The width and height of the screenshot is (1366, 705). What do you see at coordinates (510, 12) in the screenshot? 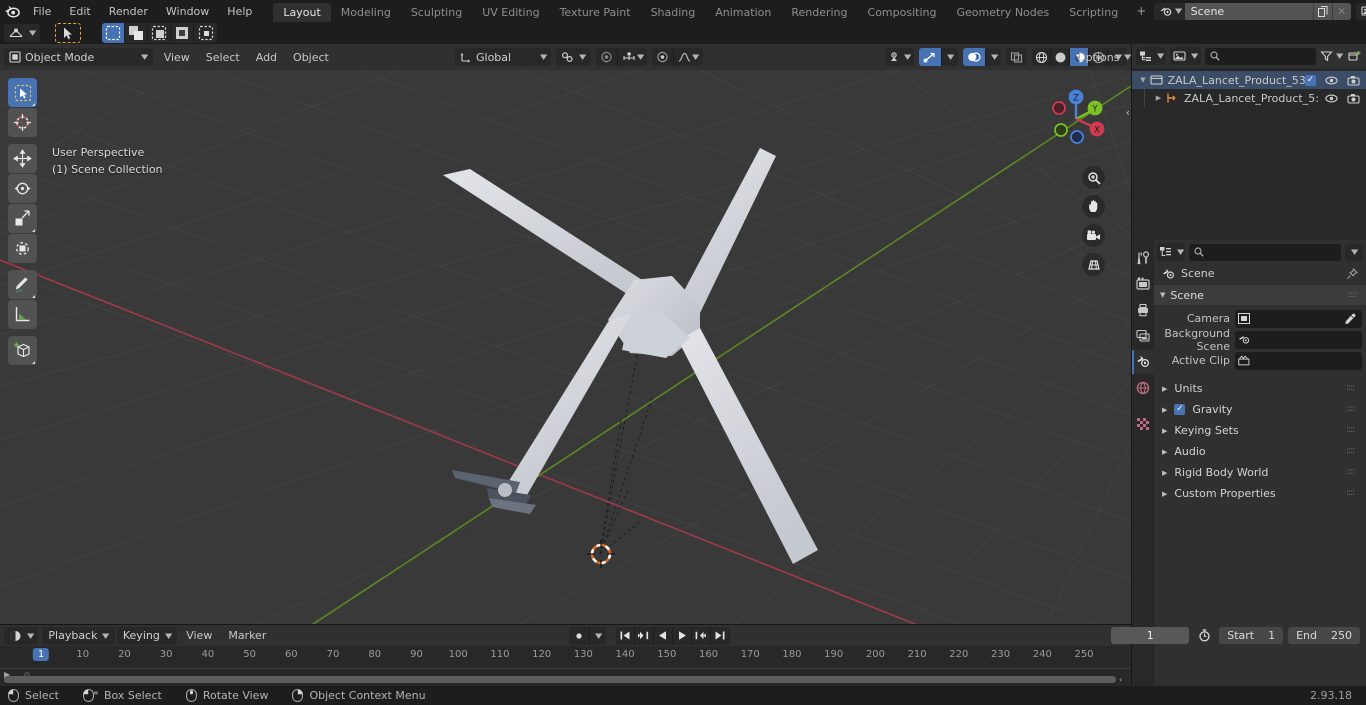
I see `workspace-tab-uv-editing: UV Editing` at bounding box center [510, 12].